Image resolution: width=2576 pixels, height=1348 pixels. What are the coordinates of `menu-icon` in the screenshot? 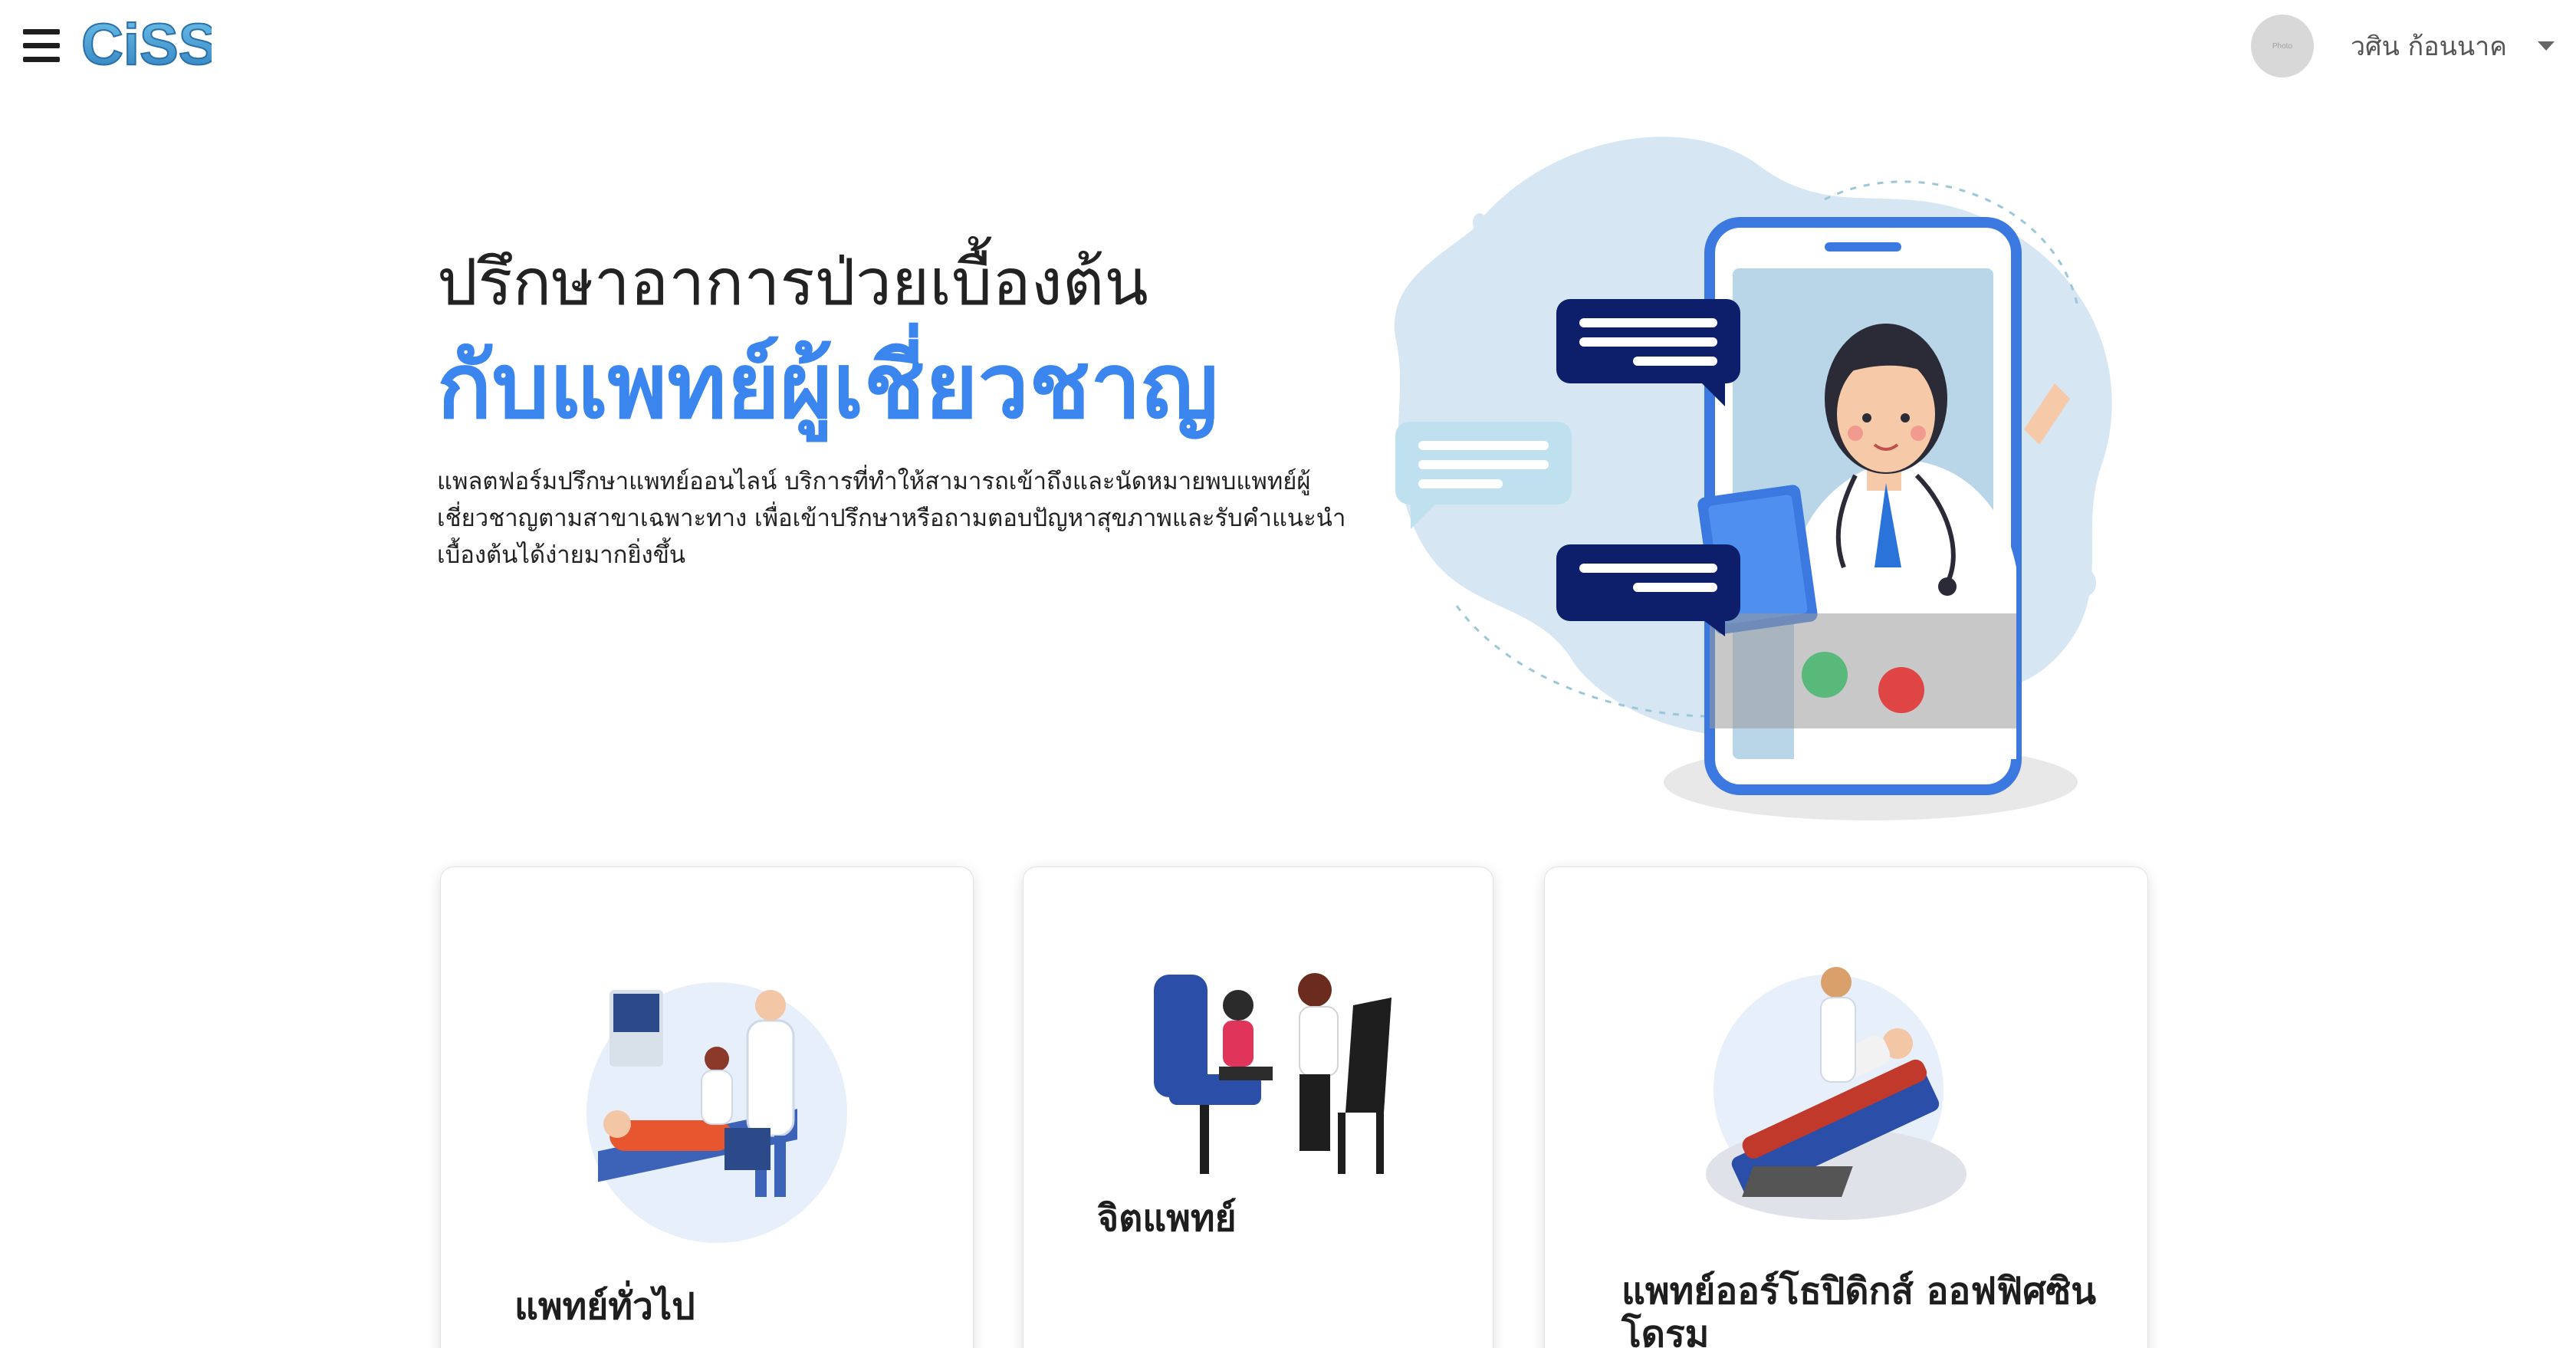 It's located at (41, 46).